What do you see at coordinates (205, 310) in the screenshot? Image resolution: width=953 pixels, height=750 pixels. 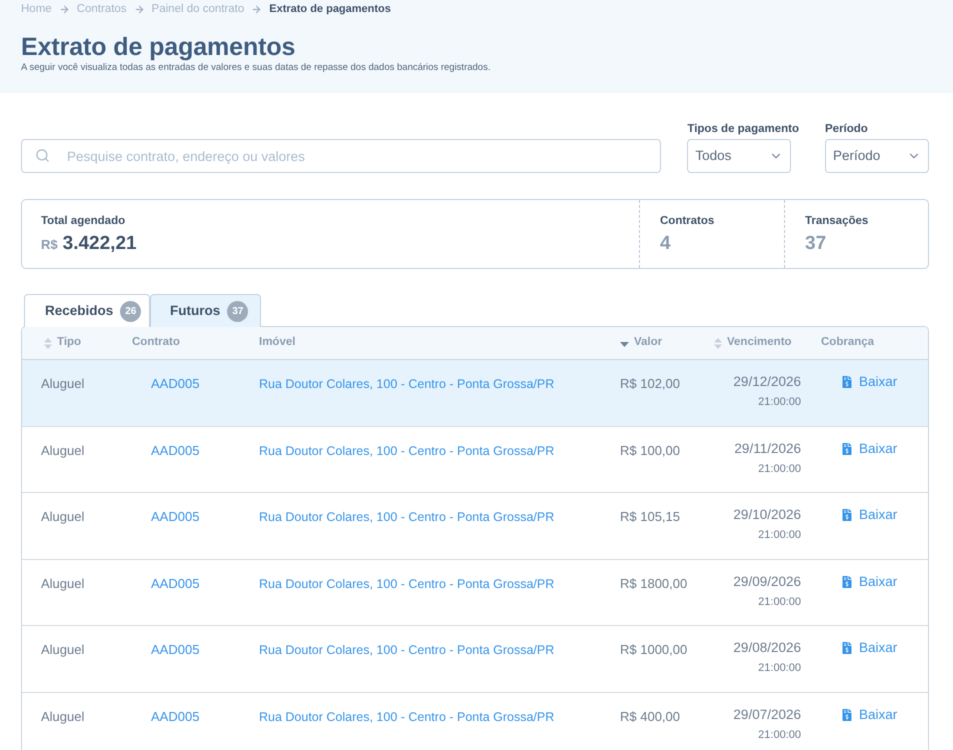 I see `tab: Futuros 37` at bounding box center [205, 310].